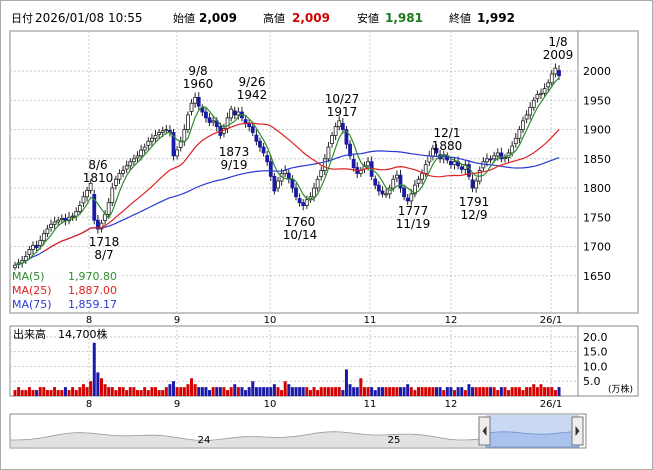 The height and width of the screenshot is (470, 653). What do you see at coordinates (83, 334) in the screenshot?
I see `volume-value: 14,700株` at bounding box center [83, 334].